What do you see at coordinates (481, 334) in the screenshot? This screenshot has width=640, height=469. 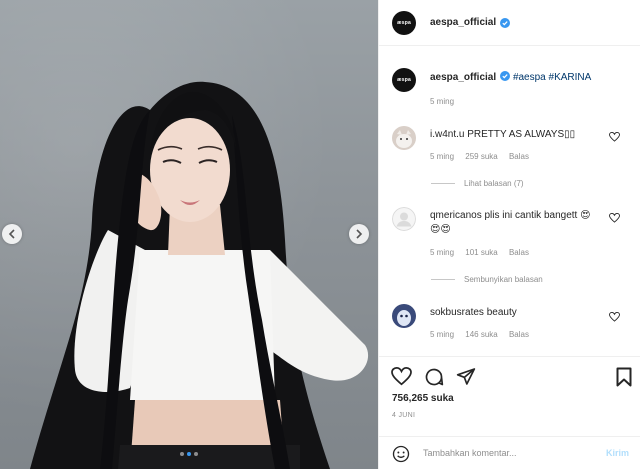 I see `comment-likes: 146 suka` at bounding box center [481, 334].